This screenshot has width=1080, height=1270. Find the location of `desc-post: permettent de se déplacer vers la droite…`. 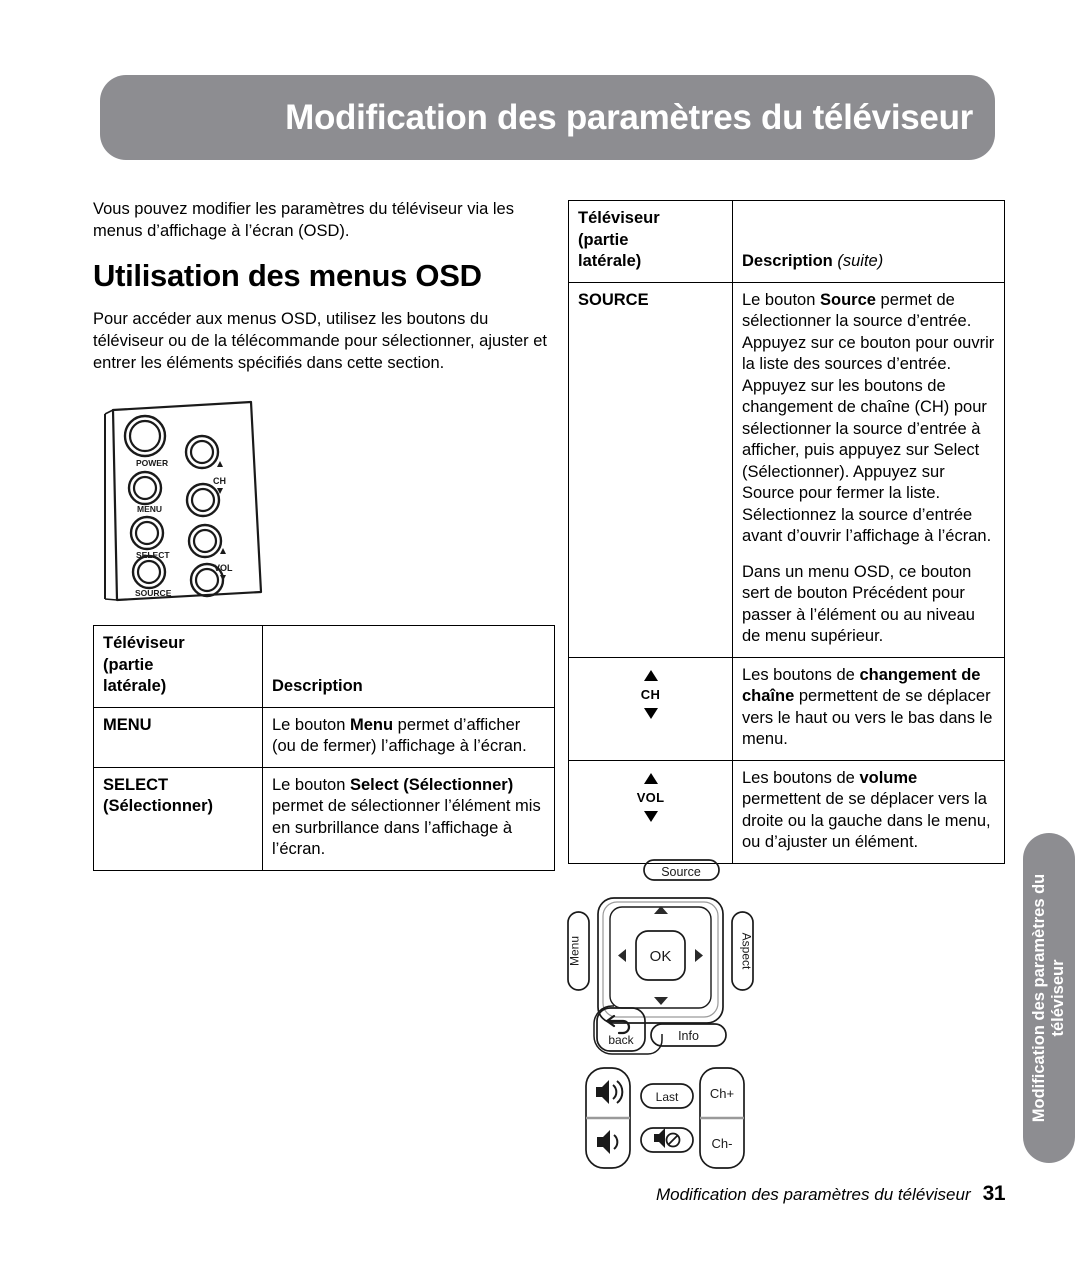

desc-post: permettent de se déplacer vers la droite… is located at coordinates (866, 820).